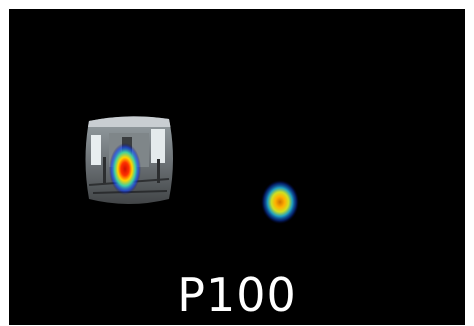 This screenshot has height=326, width=474. What do you see at coordinates (237, 295) in the screenshot?
I see `caption-label: P100` at bounding box center [237, 295].